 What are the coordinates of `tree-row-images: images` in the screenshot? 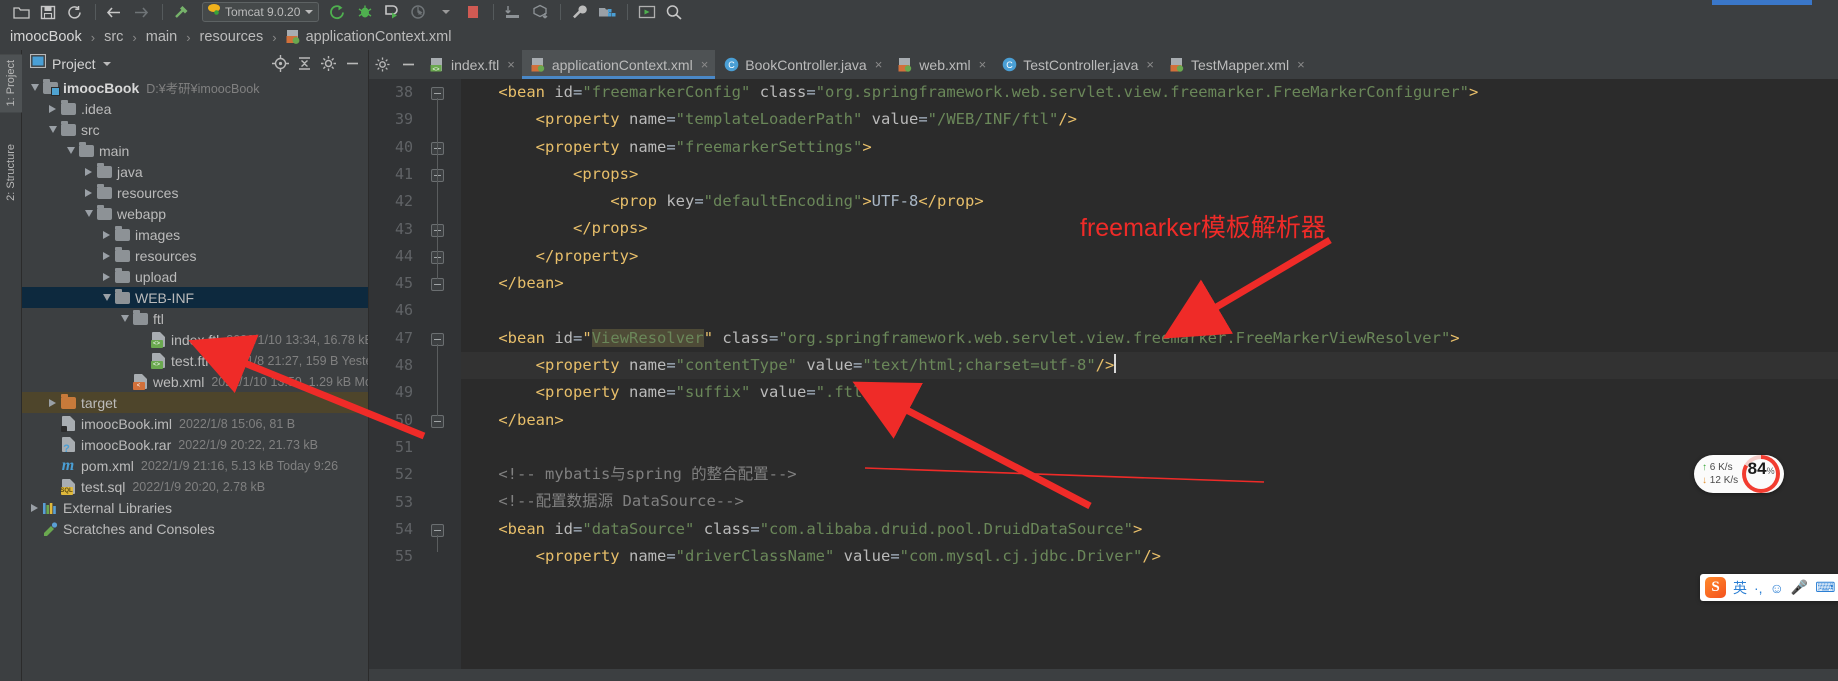 It's located at (195, 234).